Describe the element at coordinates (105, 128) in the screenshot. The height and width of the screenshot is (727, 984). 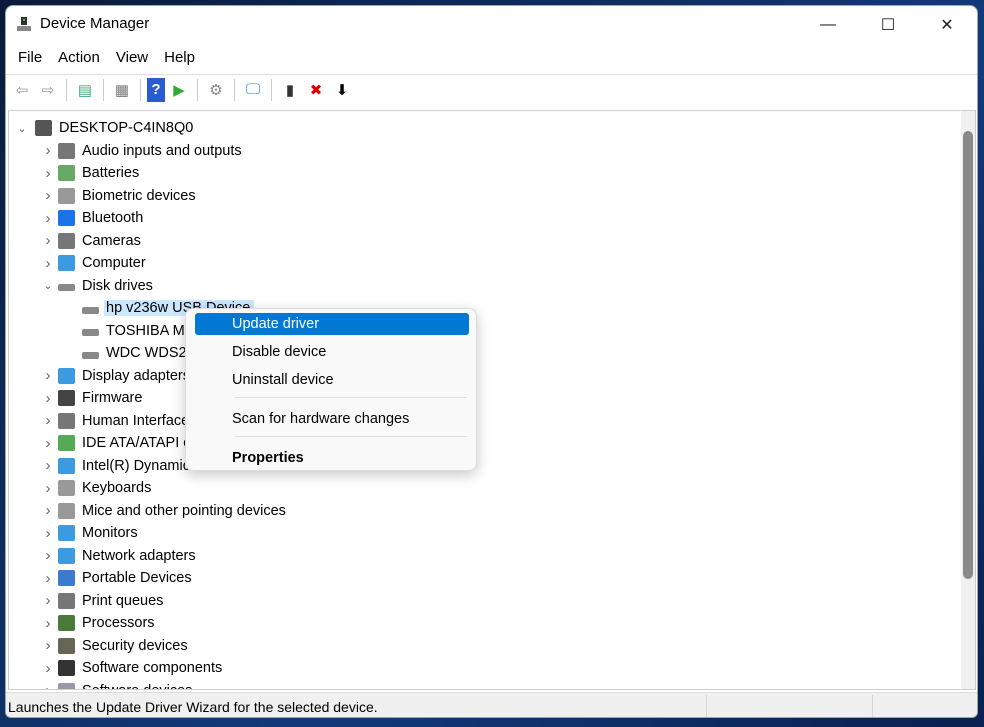
I see `tree-item: ⌄ DESKTOP-C4IN8Q0` at that location.